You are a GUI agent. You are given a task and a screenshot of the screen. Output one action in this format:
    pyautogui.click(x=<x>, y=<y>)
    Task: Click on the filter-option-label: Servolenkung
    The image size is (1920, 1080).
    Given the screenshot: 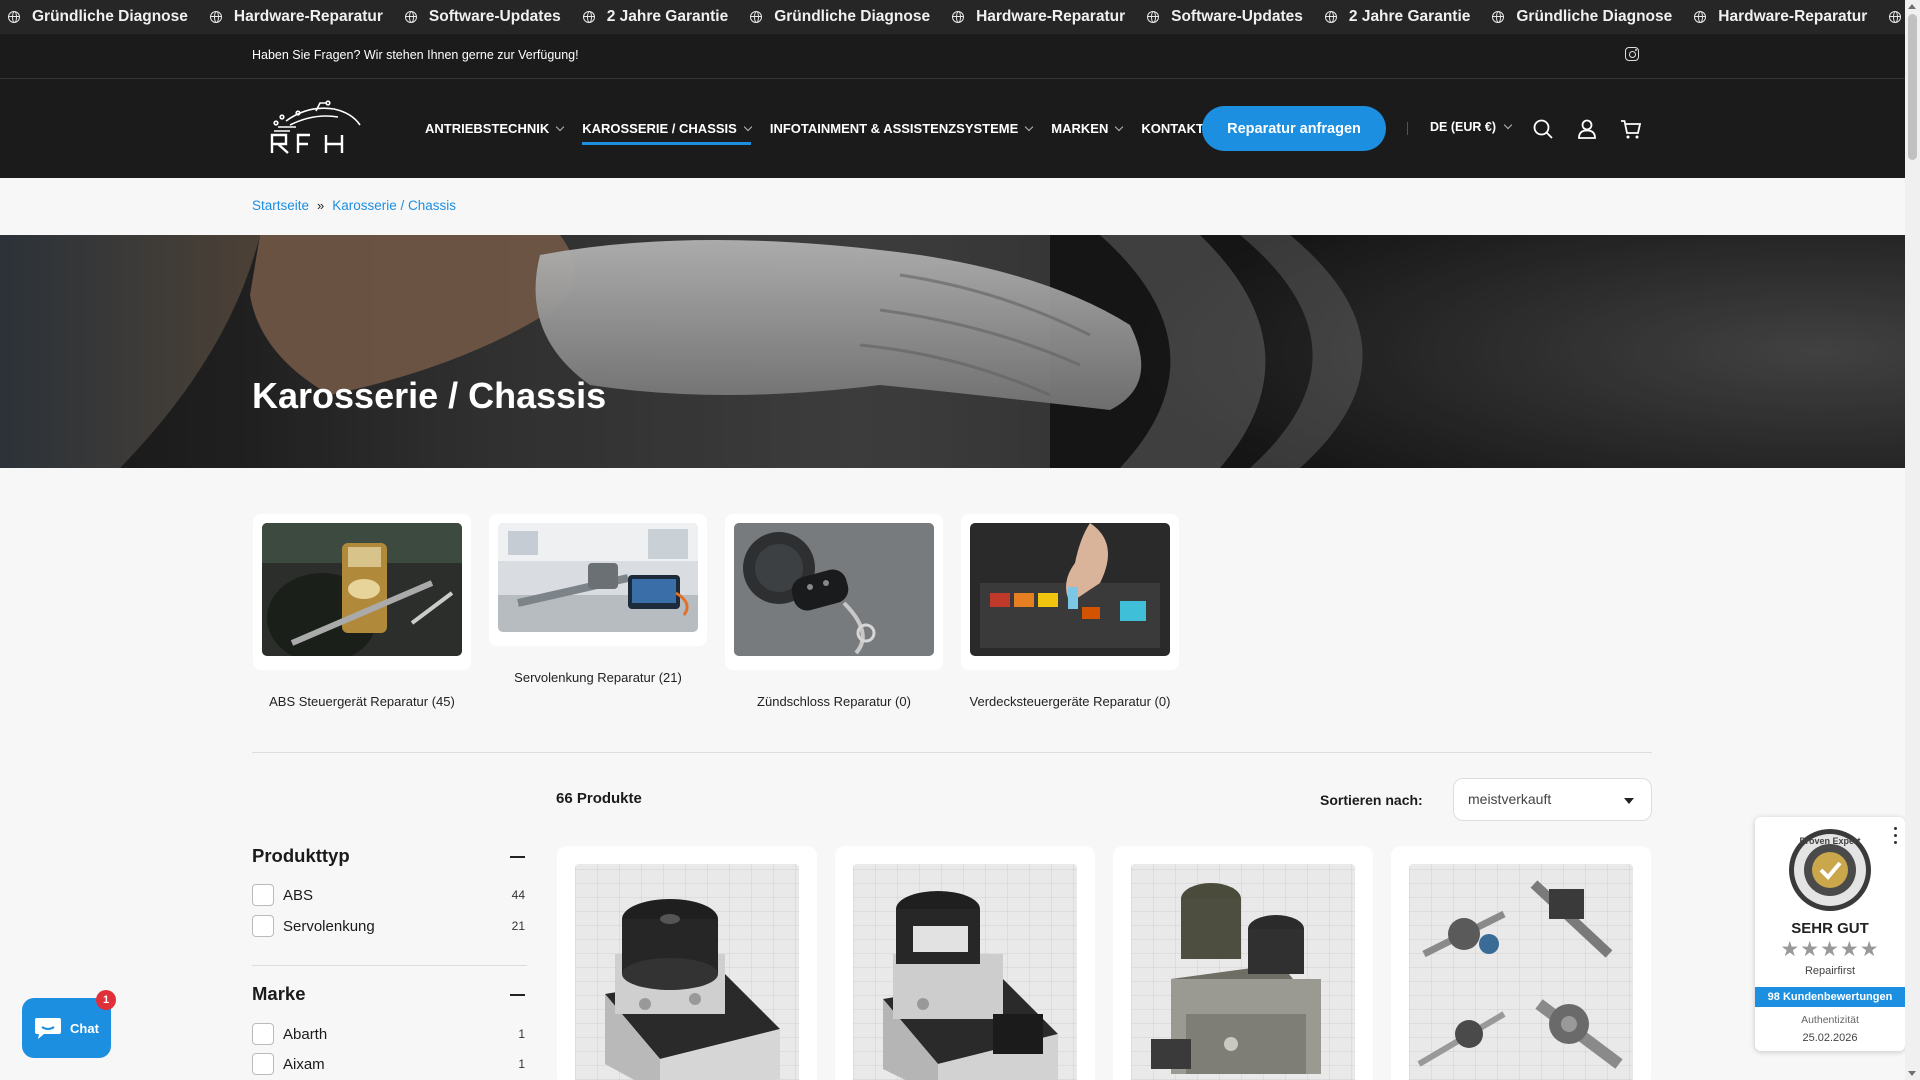 What is the action you would take?
    pyautogui.click(x=329, y=926)
    